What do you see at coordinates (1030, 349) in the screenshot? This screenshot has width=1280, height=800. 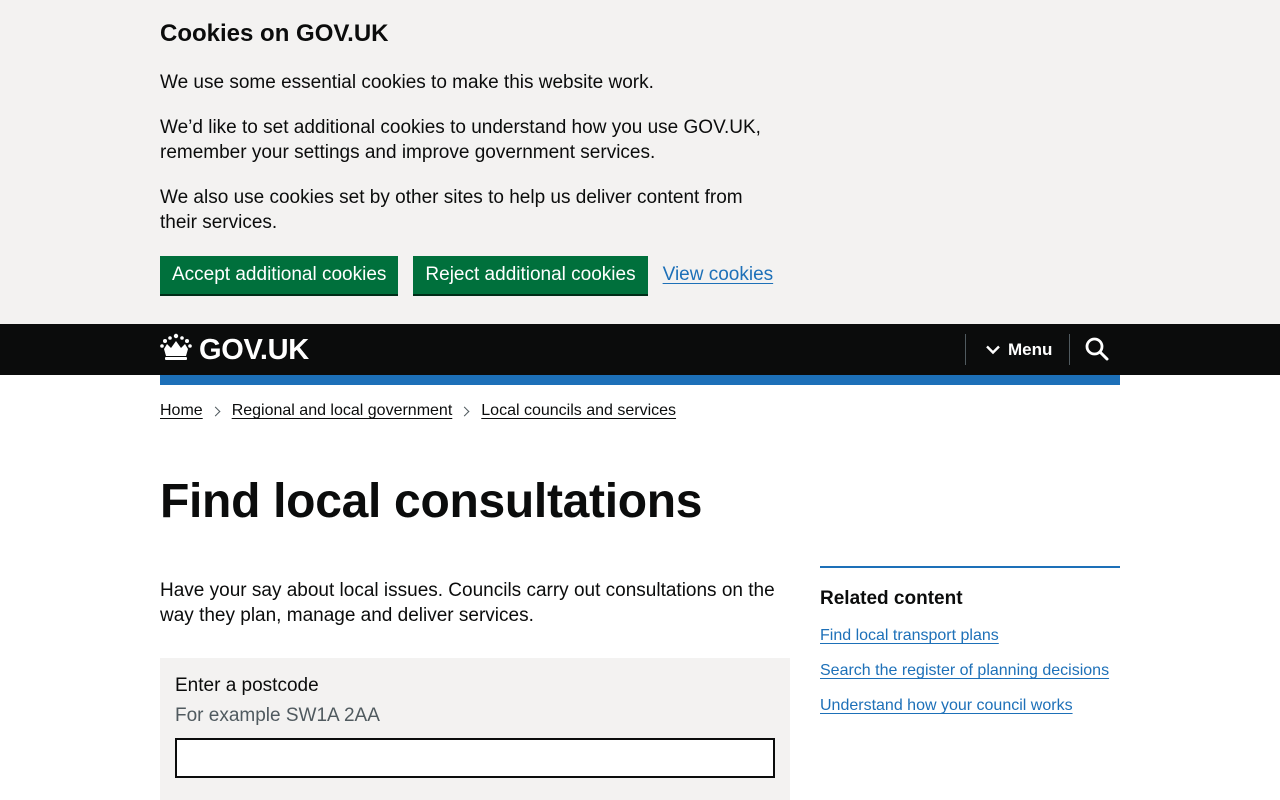 I see `menu-button-label: Menu` at bounding box center [1030, 349].